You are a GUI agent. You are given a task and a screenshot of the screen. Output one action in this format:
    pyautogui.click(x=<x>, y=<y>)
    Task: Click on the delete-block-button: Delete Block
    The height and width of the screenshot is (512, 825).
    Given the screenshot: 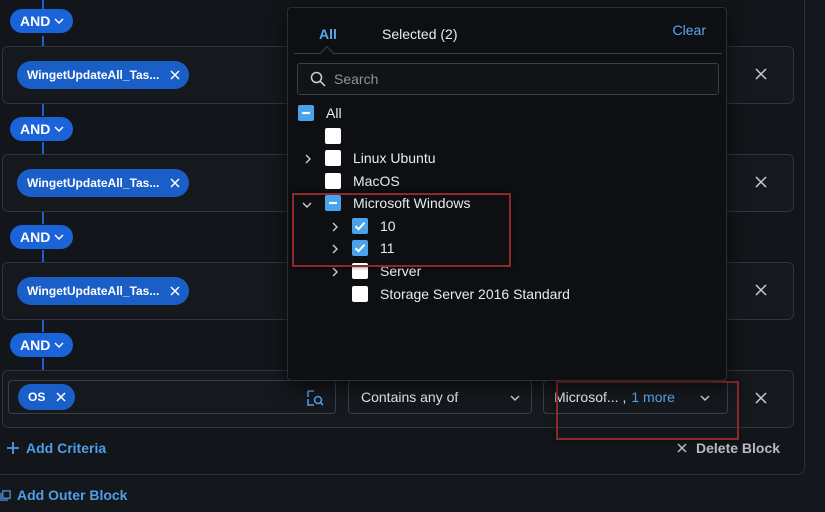 What is the action you would take?
    pyautogui.click(x=728, y=448)
    